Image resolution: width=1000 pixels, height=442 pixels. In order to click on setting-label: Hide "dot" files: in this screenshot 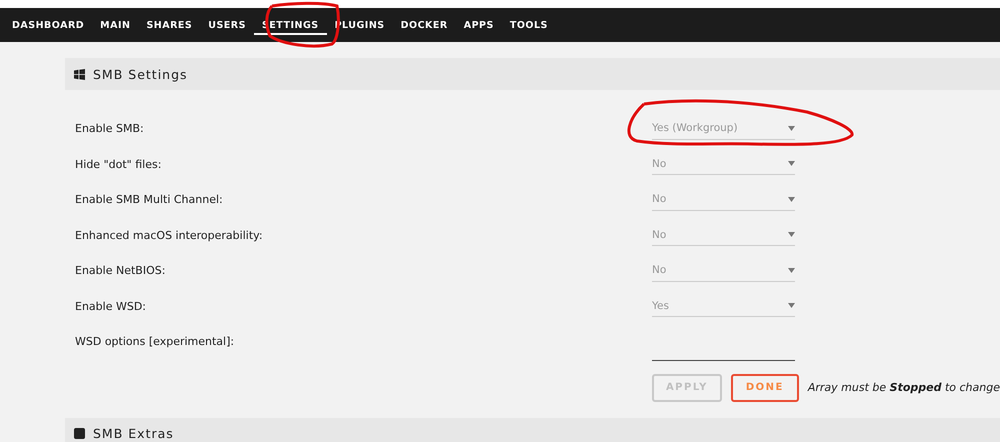, I will do `click(118, 164)`.